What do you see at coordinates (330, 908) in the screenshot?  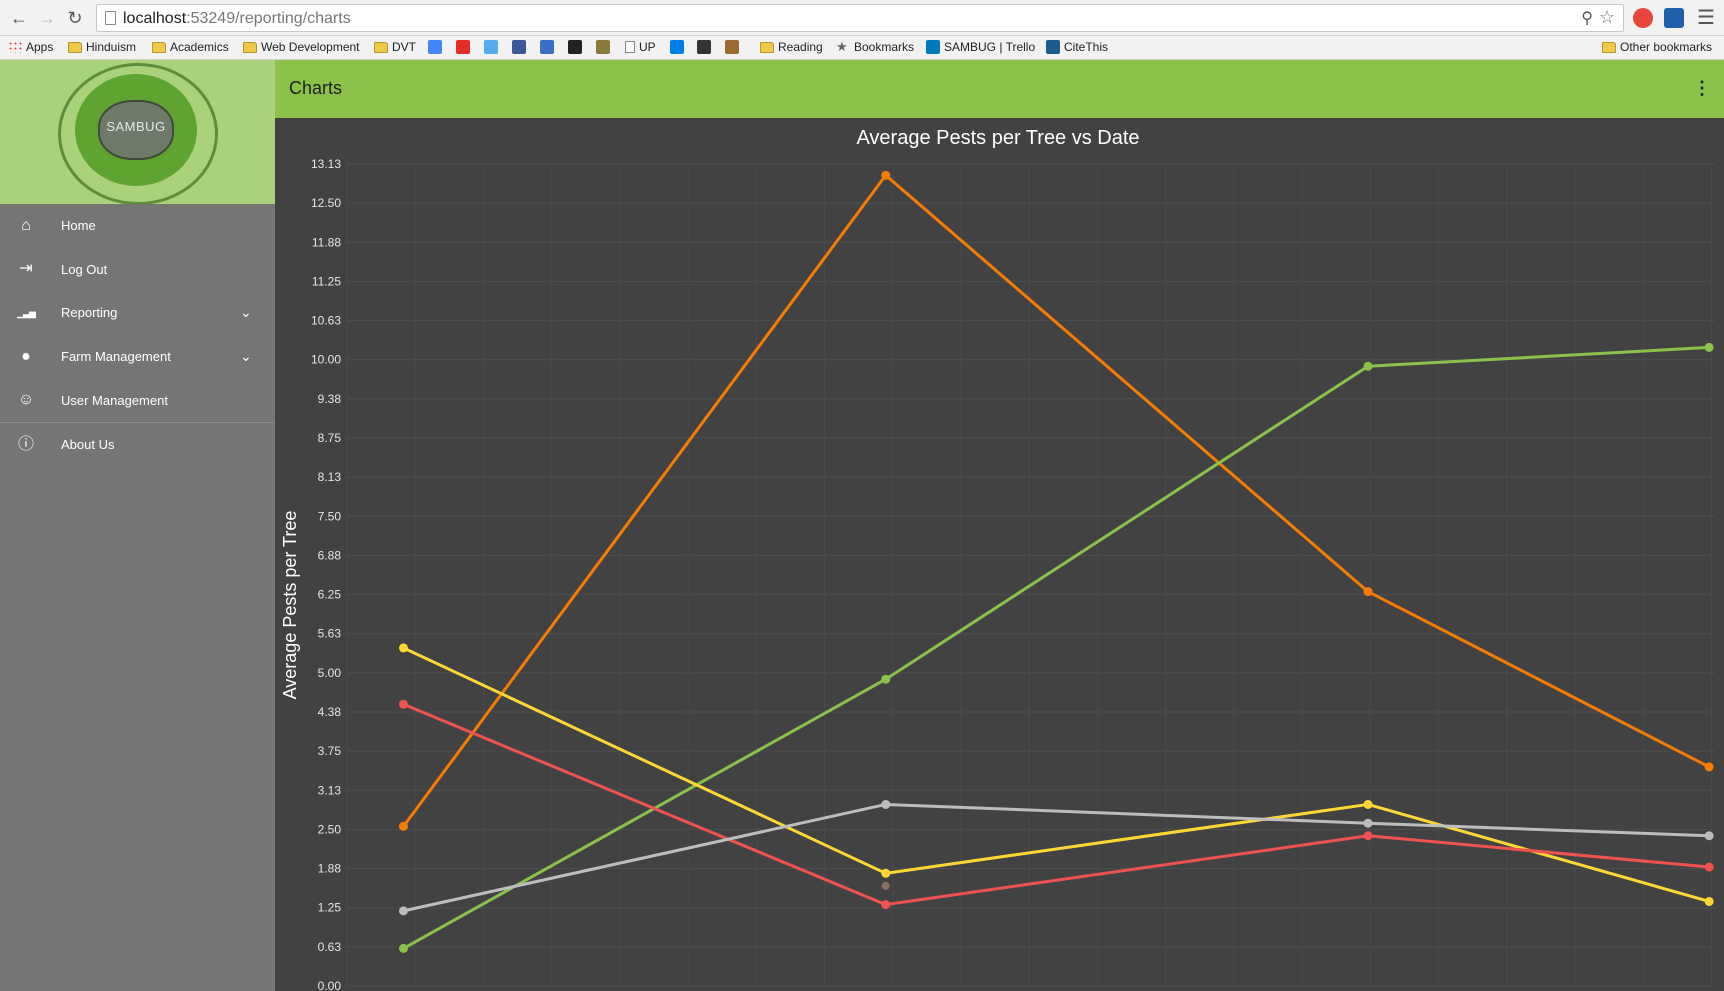 I see `y-tick-label: 1.25` at bounding box center [330, 908].